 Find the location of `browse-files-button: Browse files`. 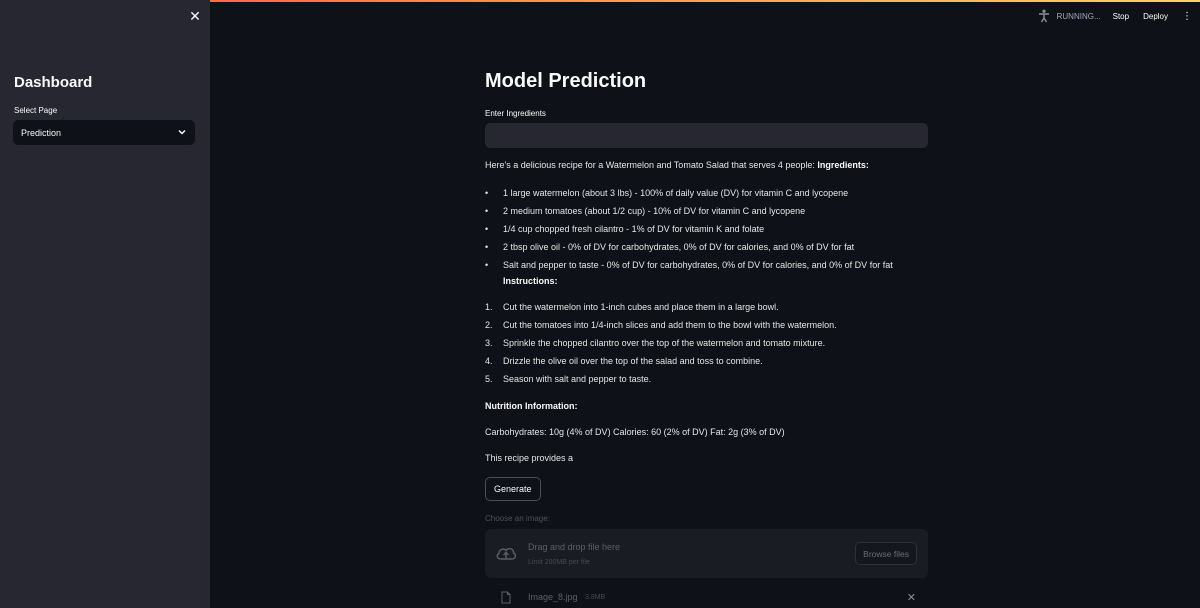

browse-files-button: Browse files is located at coordinates (886, 553).